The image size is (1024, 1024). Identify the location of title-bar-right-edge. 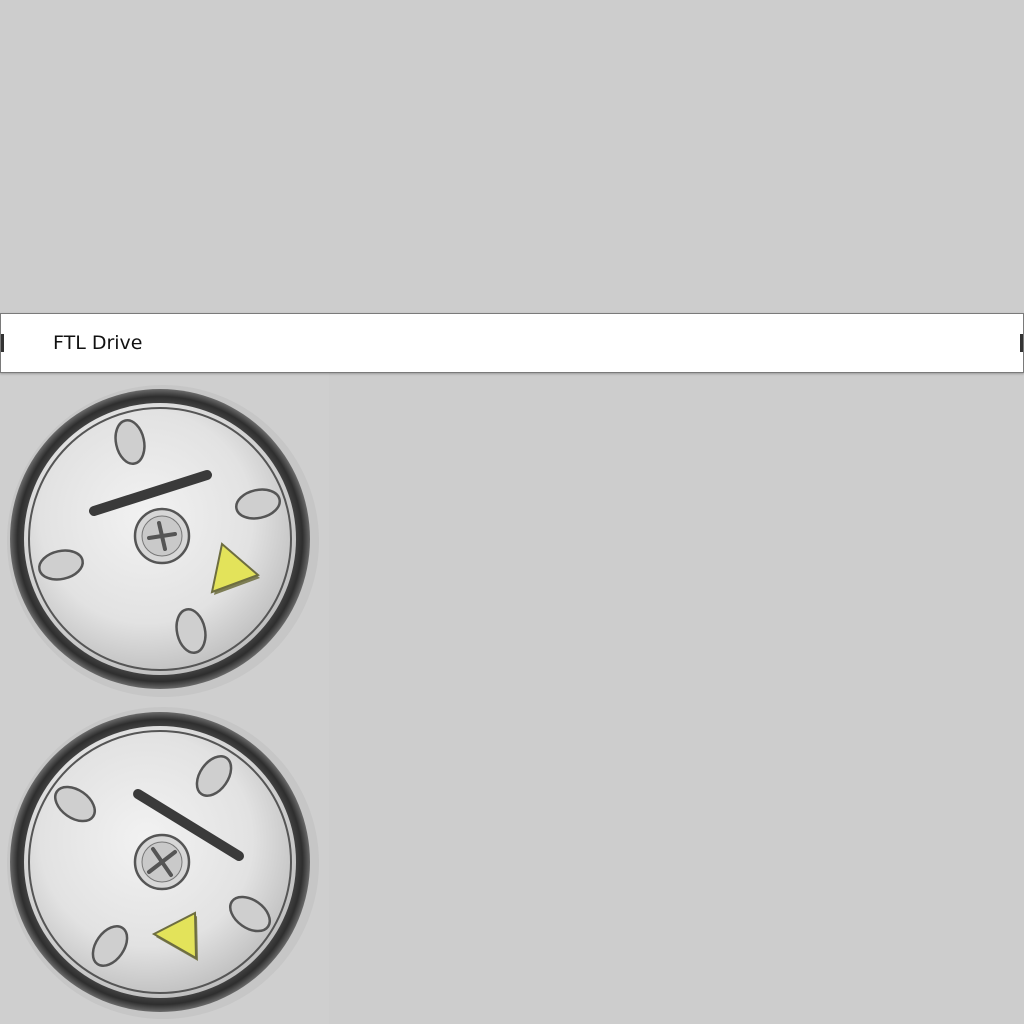
(1021, 343).